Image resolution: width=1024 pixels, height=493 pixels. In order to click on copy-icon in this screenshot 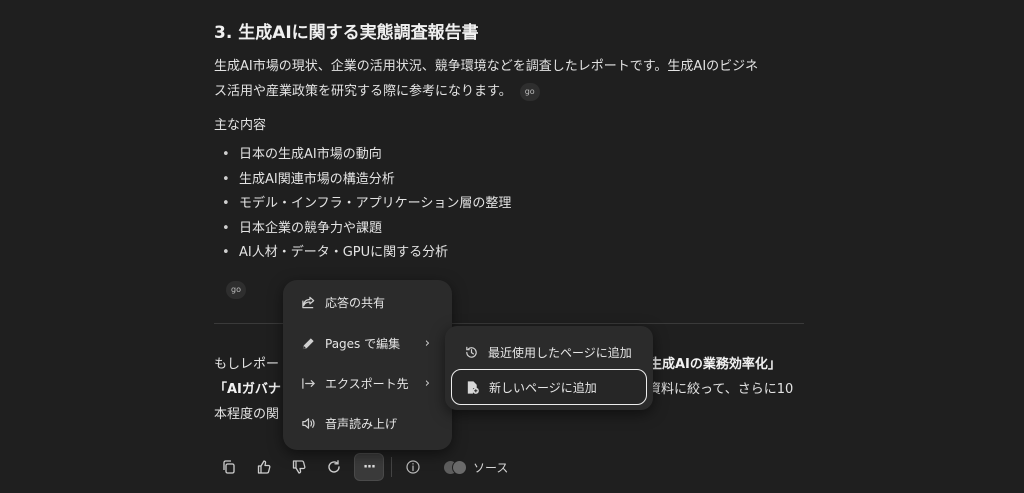, I will do `click(229, 467)`.